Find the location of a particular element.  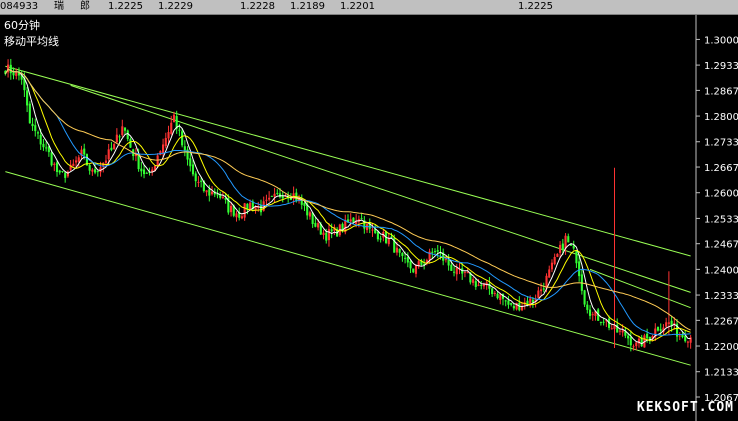

y-tick-label-8: 1.2467 is located at coordinates (721, 245).